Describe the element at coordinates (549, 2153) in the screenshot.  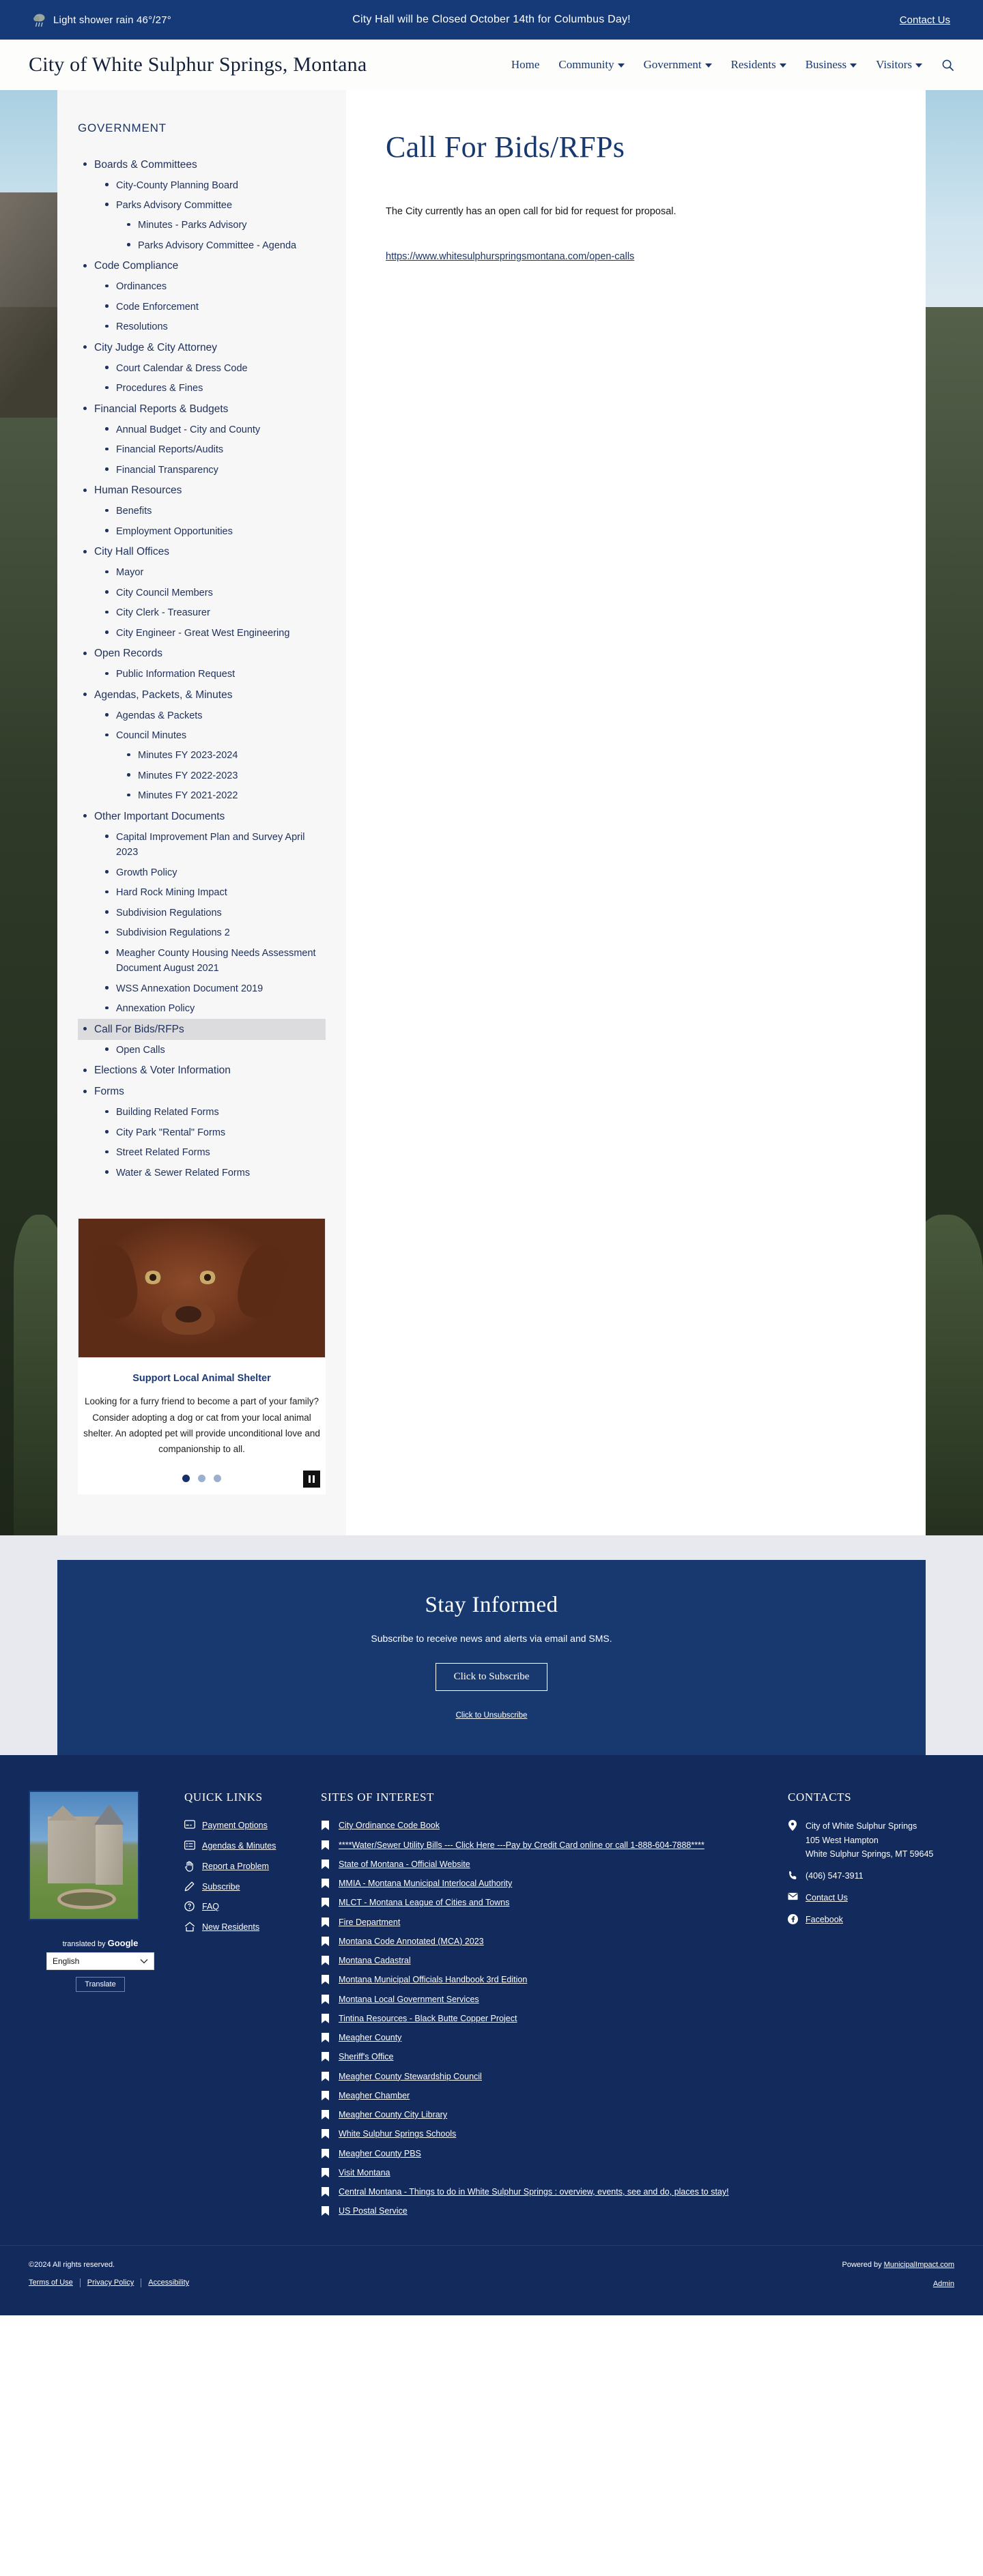
I see `site-link-item: Meagher County PBS` at that location.